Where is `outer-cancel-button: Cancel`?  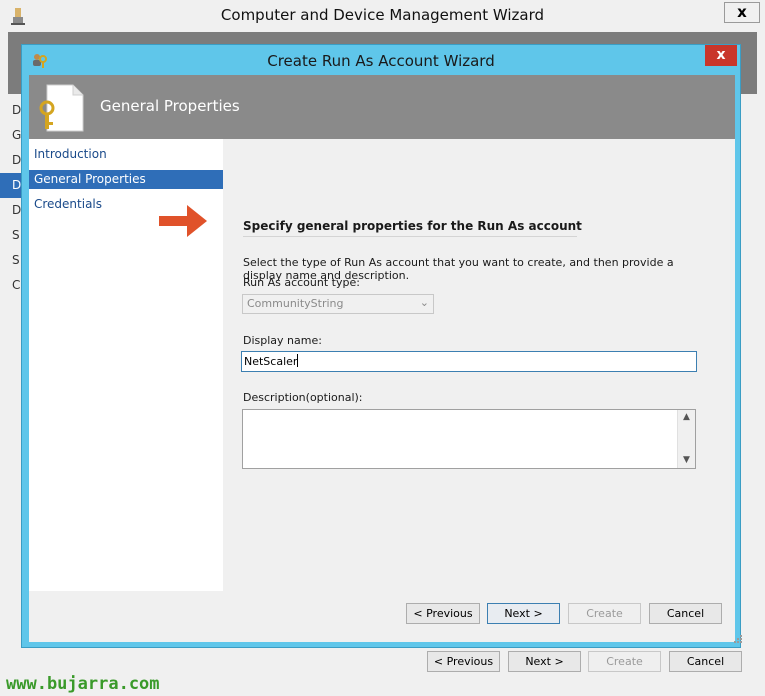
outer-cancel-button: Cancel is located at coordinates (705, 661).